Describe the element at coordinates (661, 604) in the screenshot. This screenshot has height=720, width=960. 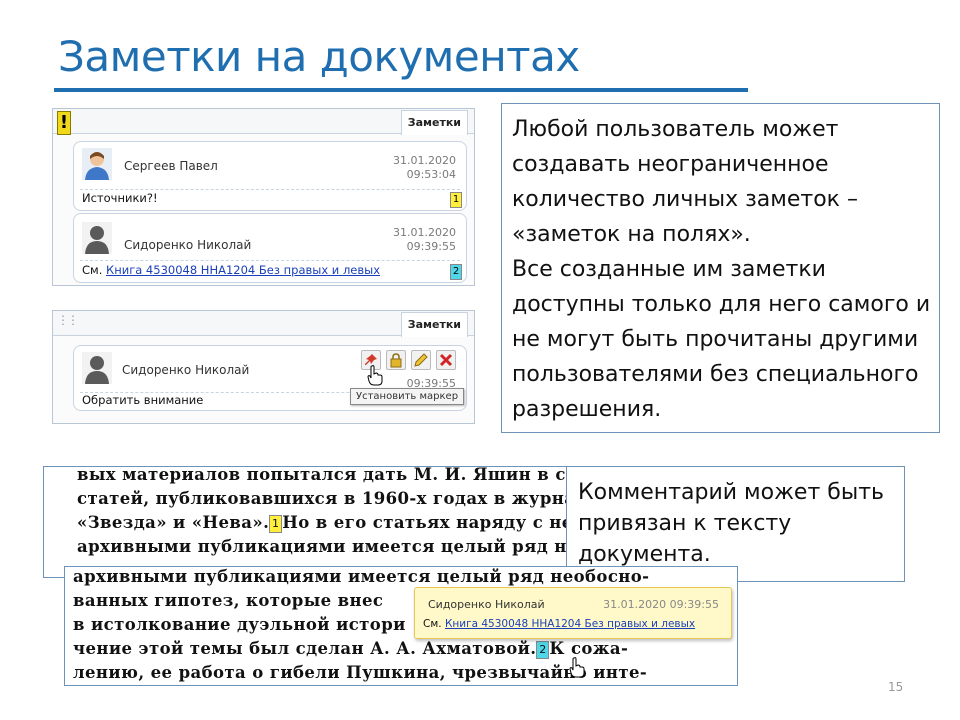
I see `popup-date: 31.01.2020 09:39:55` at that location.